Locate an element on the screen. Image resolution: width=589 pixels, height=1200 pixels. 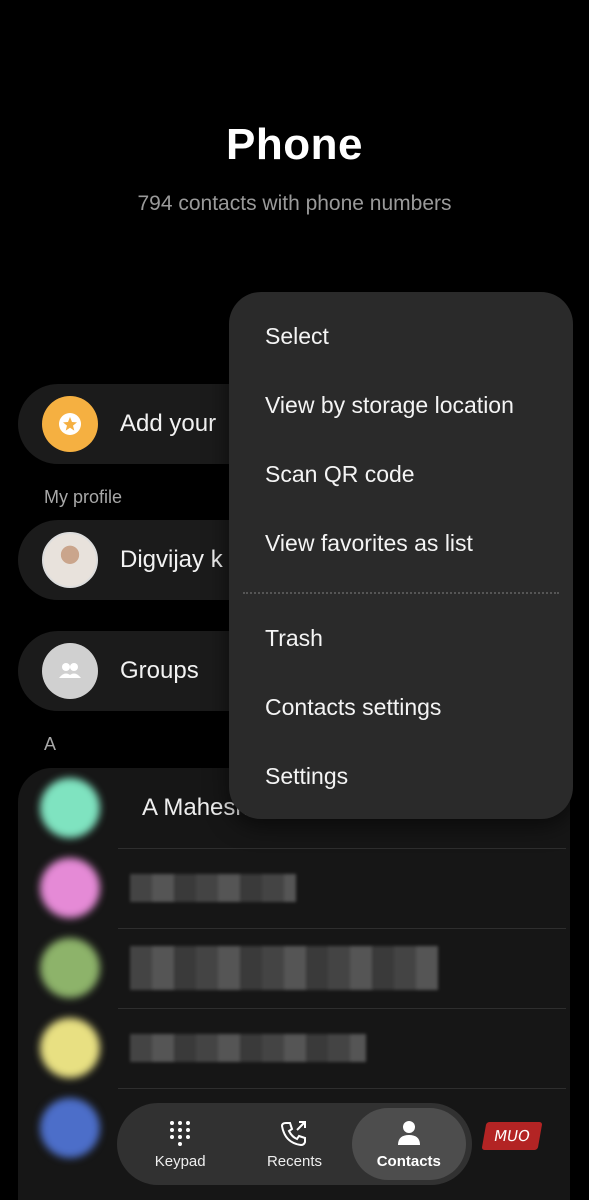
menu-item-select: Select is located at coordinates (401, 336).